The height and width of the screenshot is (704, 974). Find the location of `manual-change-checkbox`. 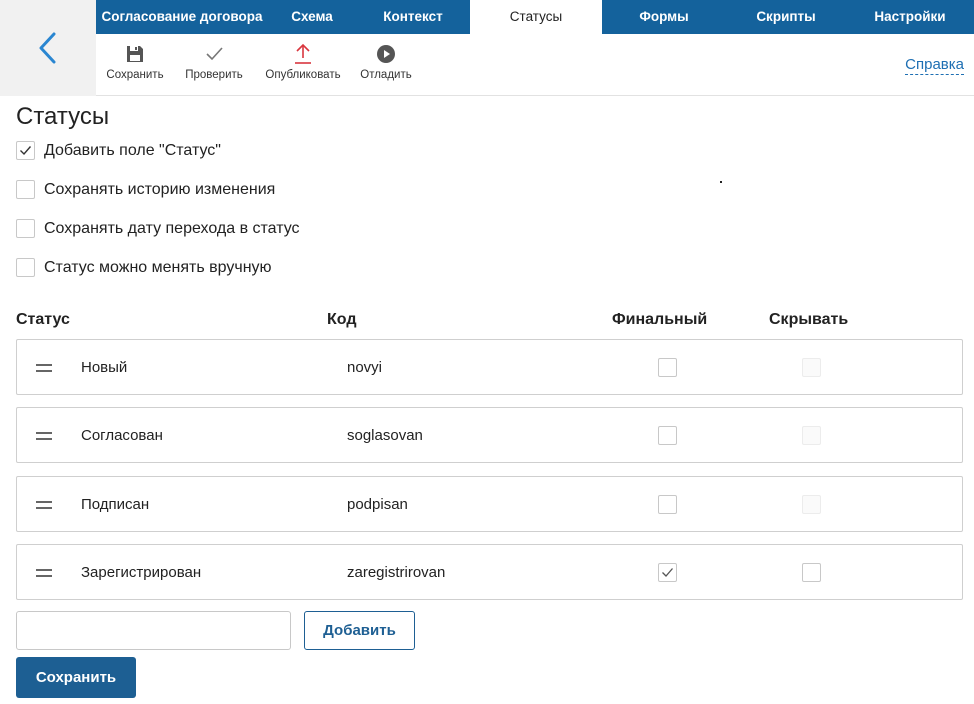

manual-change-checkbox is located at coordinates (25, 267).